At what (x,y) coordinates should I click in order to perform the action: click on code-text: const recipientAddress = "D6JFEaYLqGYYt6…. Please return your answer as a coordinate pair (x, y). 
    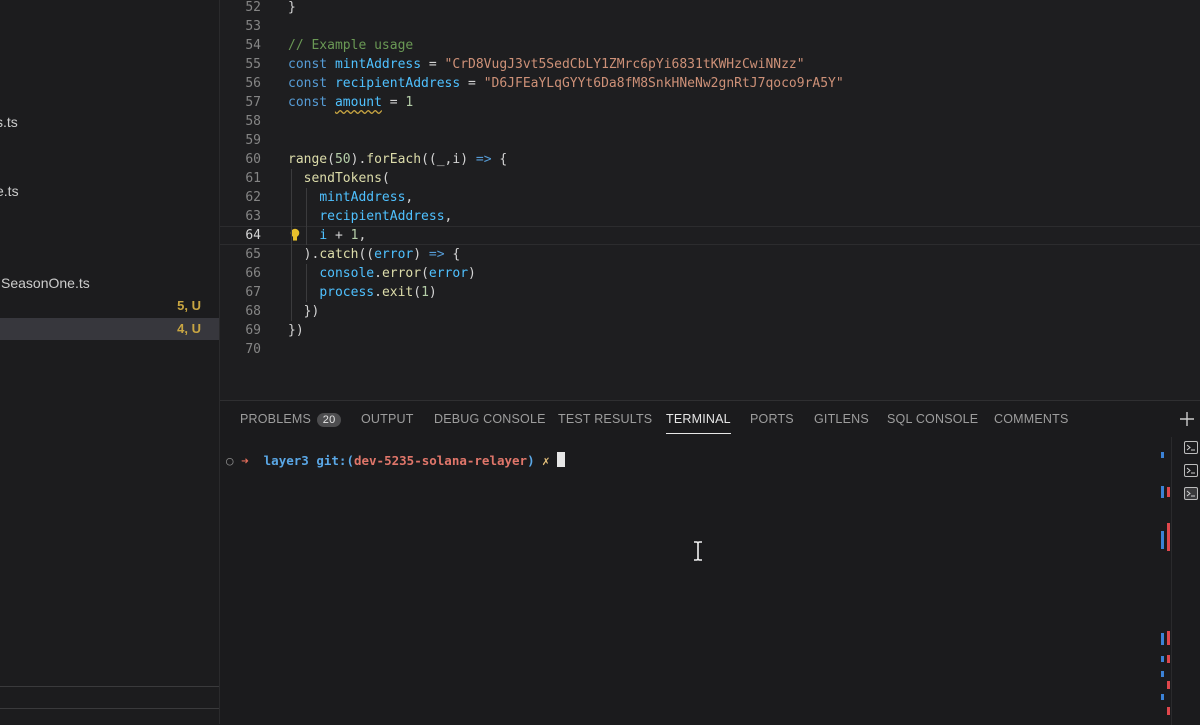
    Looking at the image, I should click on (566, 83).